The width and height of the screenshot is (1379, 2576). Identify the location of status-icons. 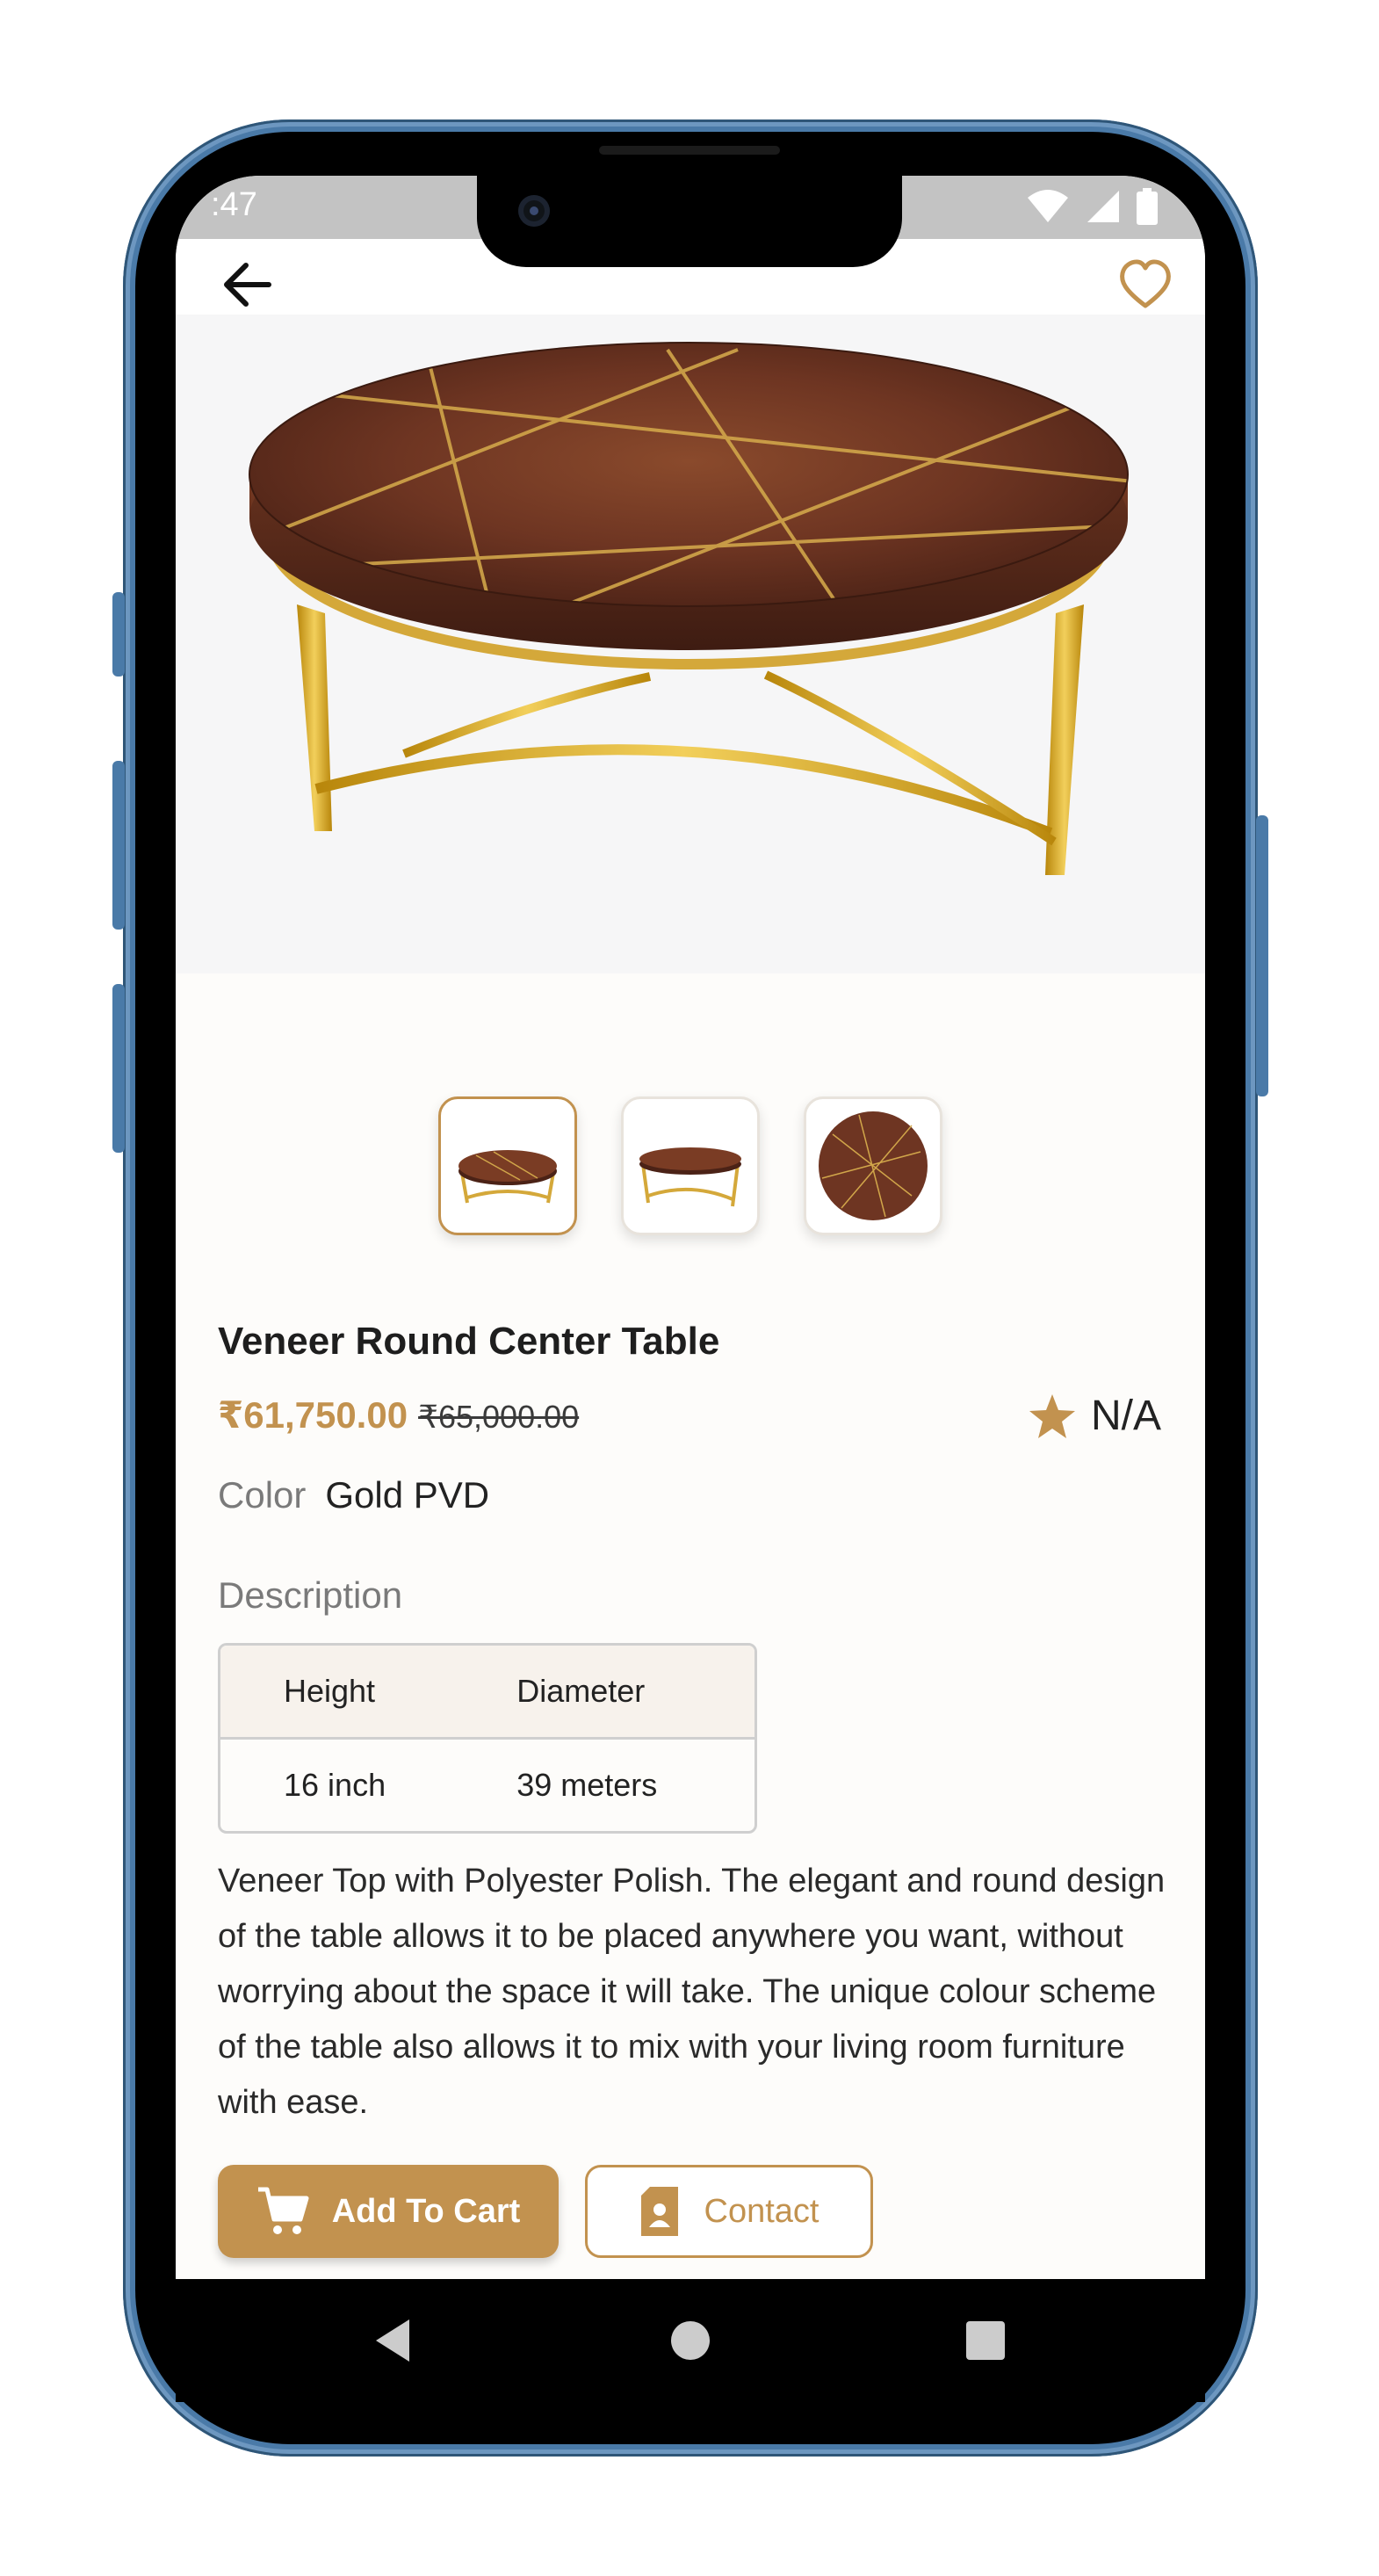
(1092, 206).